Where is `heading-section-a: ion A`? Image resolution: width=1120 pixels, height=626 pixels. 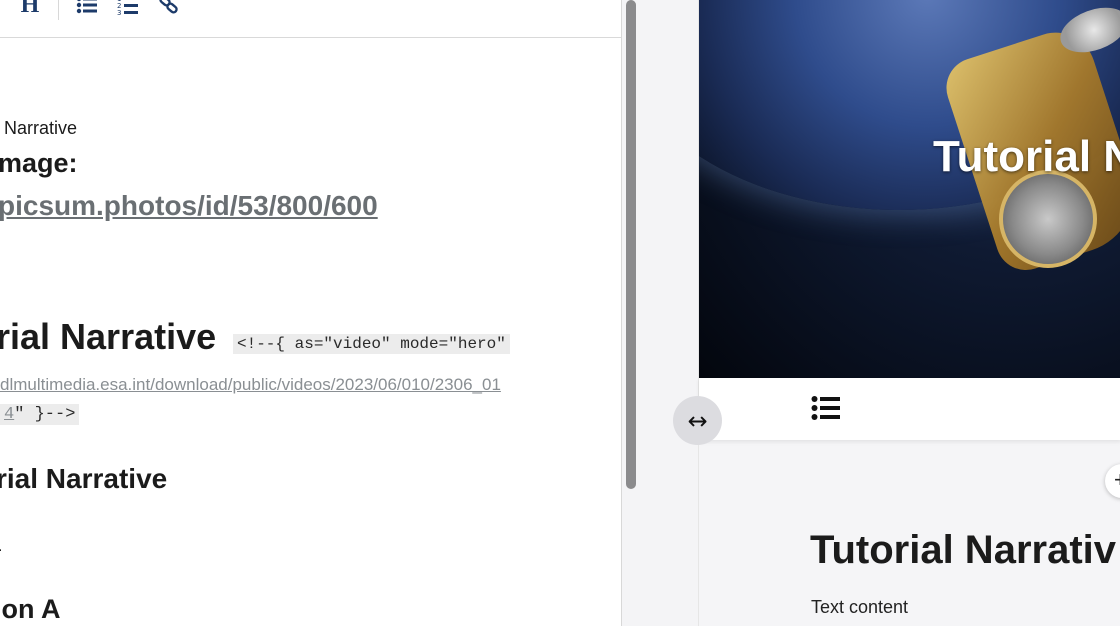
heading-section-a: ion A is located at coordinates (30, 609).